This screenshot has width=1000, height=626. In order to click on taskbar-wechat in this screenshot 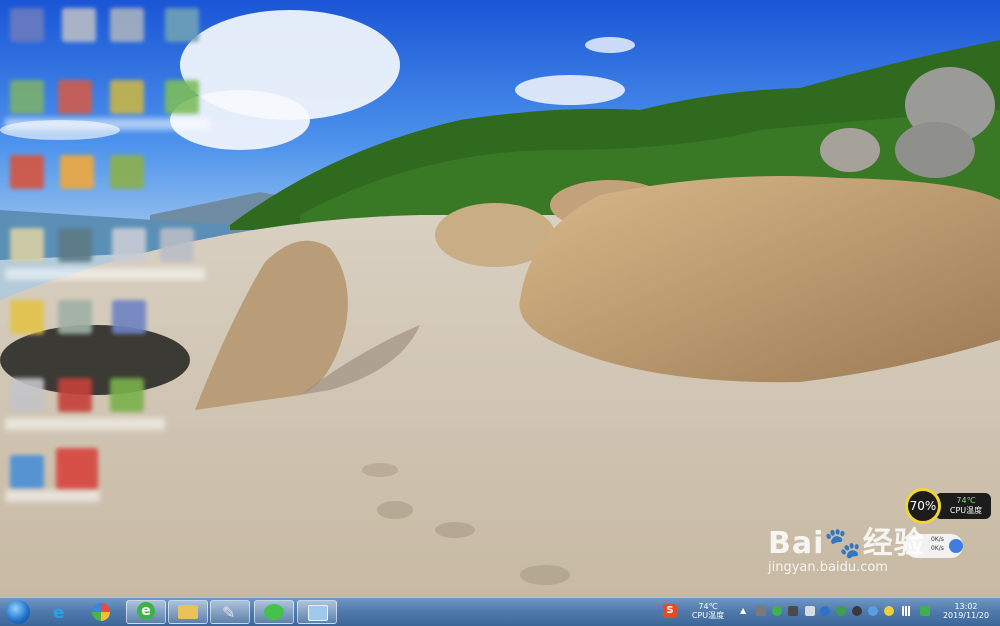, I will do `click(274, 612)`.